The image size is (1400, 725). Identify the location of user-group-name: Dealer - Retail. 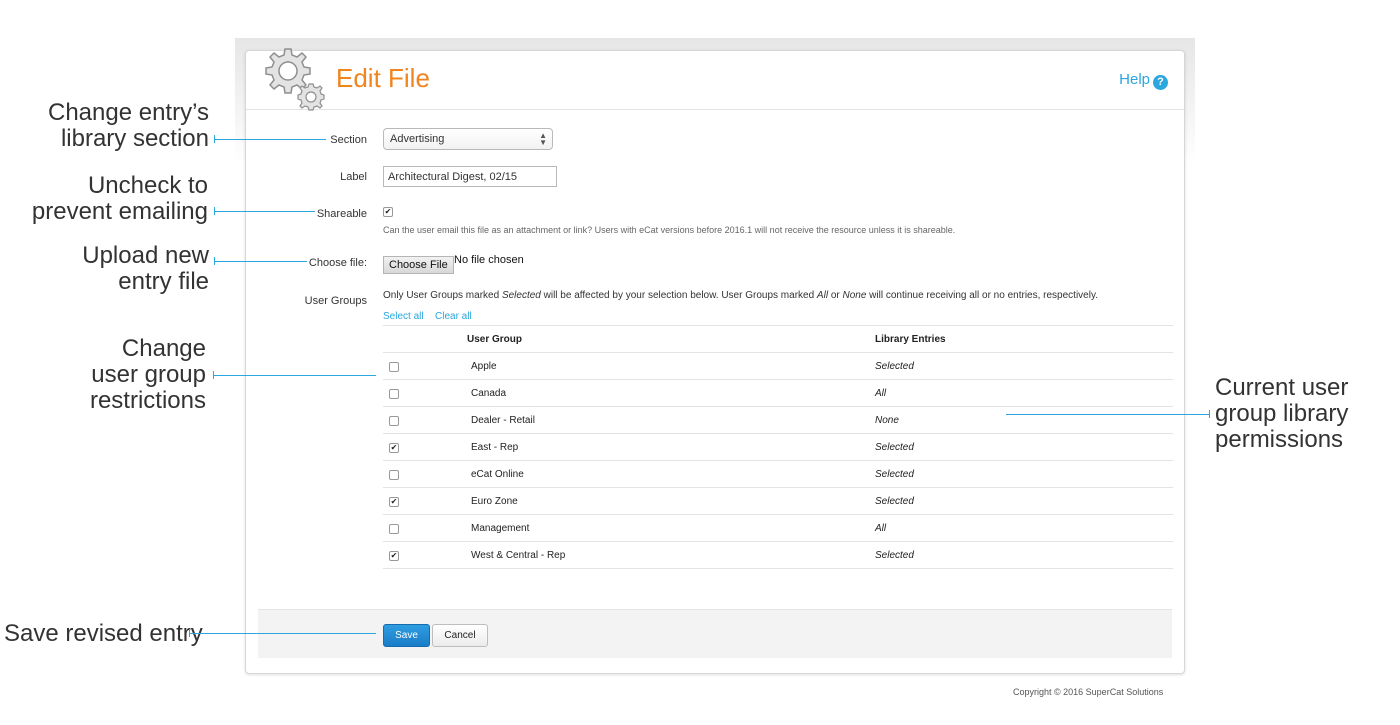
(503, 420).